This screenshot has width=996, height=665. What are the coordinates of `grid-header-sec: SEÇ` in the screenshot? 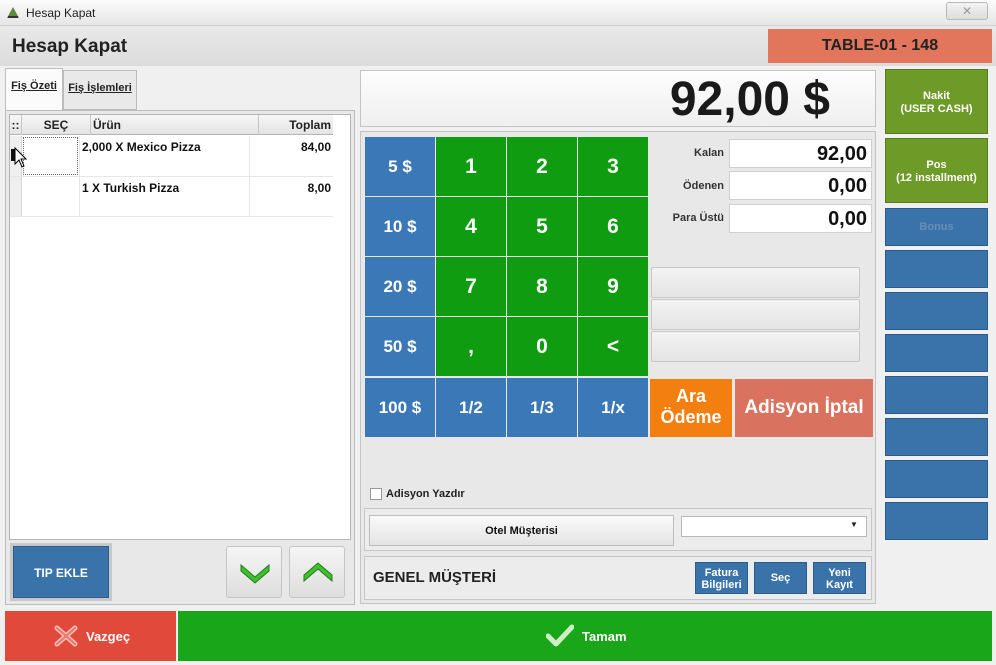 It's located at (56, 125).